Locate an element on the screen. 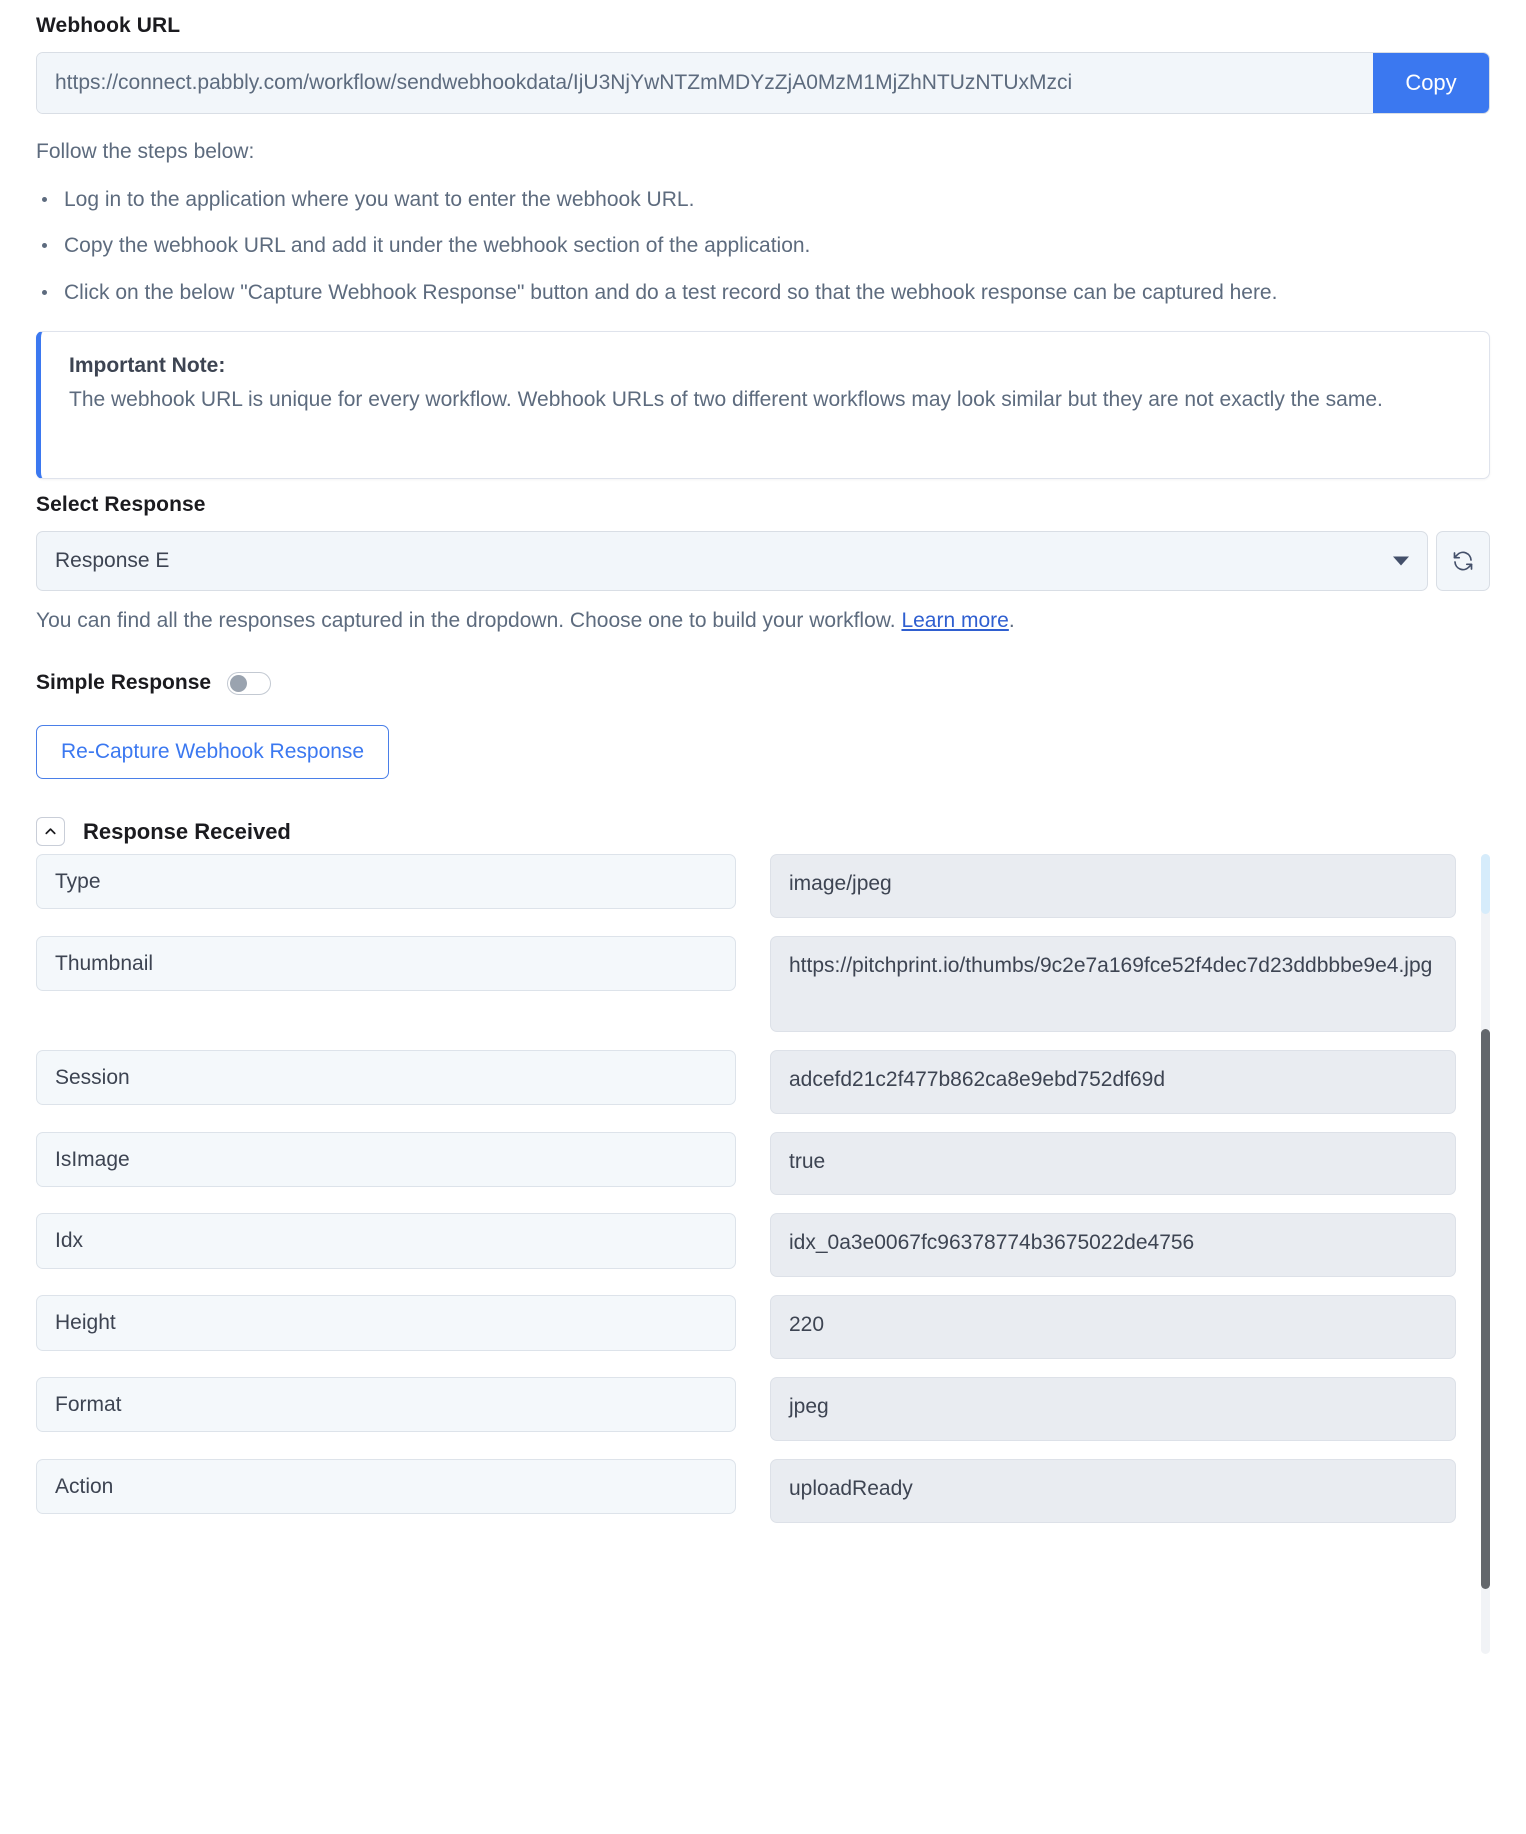  response-received-header: Response Received is located at coordinates (763, 832).